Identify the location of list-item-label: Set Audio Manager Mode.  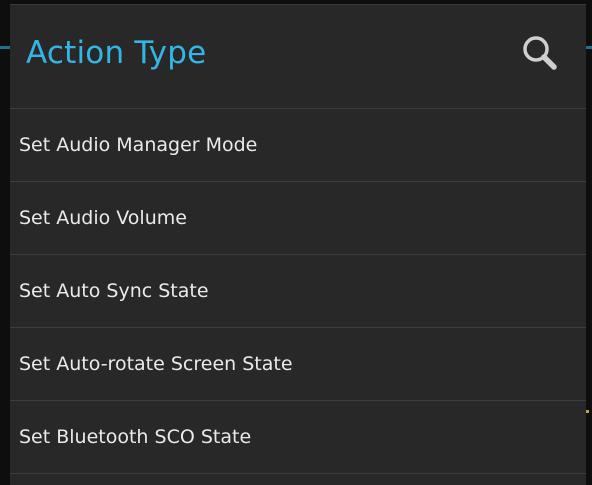
(138, 145).